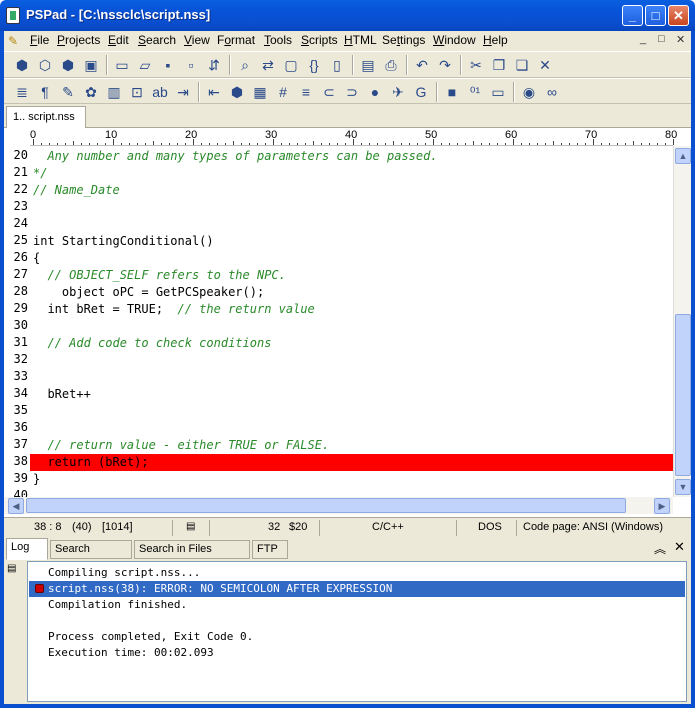 Image resolution: width=695 pixels, height=708 pixels. I want to click on tab-script-nss: 1.. script.nss, so click(46, 117).